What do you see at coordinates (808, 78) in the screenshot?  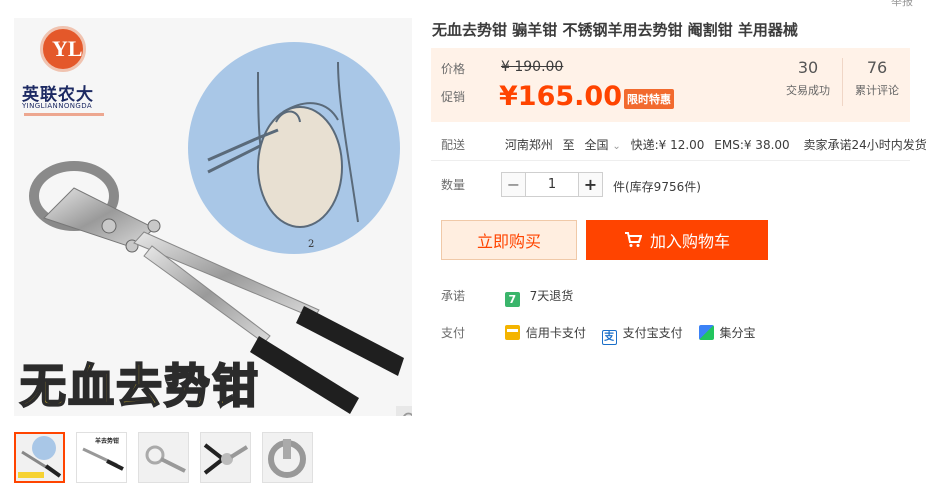 I see `stat-transactions: 30 交易成功` at bounding box center [808, 78].